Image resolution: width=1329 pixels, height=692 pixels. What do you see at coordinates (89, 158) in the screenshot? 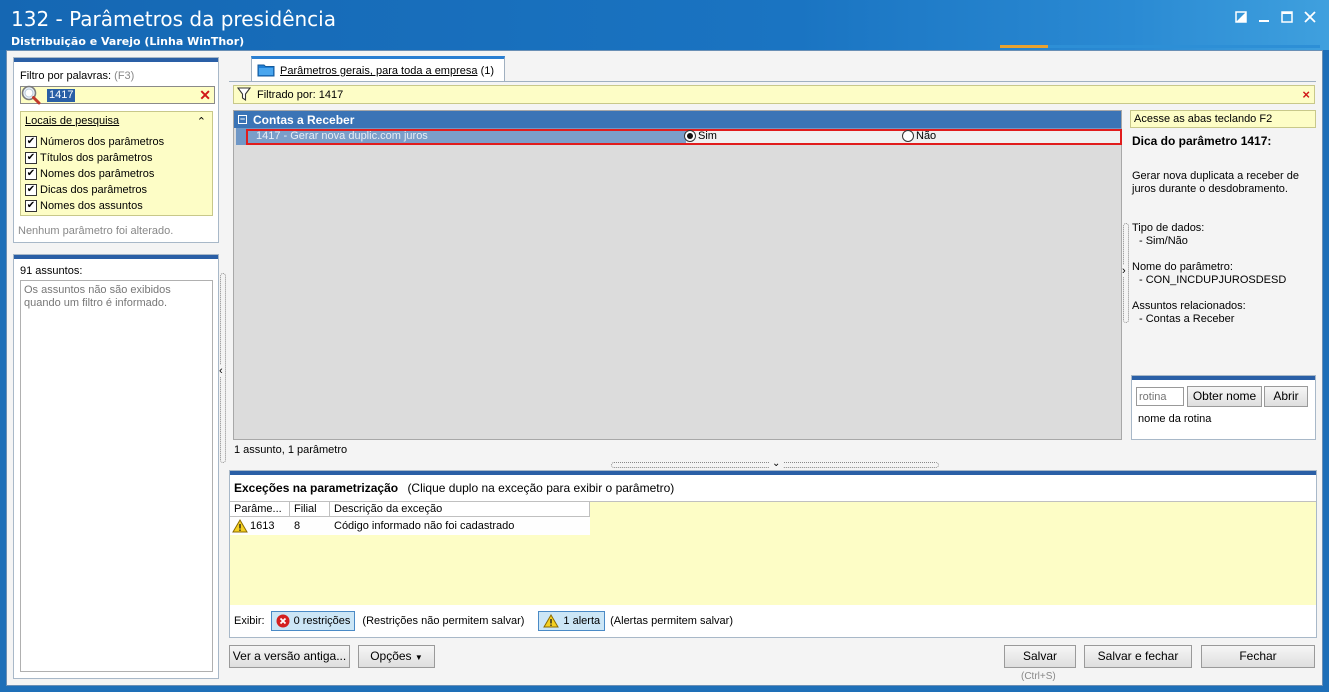
I see `checkbox-param-titles: ✔ Títulos dos parâmetros` at bounding box center [89, 158].